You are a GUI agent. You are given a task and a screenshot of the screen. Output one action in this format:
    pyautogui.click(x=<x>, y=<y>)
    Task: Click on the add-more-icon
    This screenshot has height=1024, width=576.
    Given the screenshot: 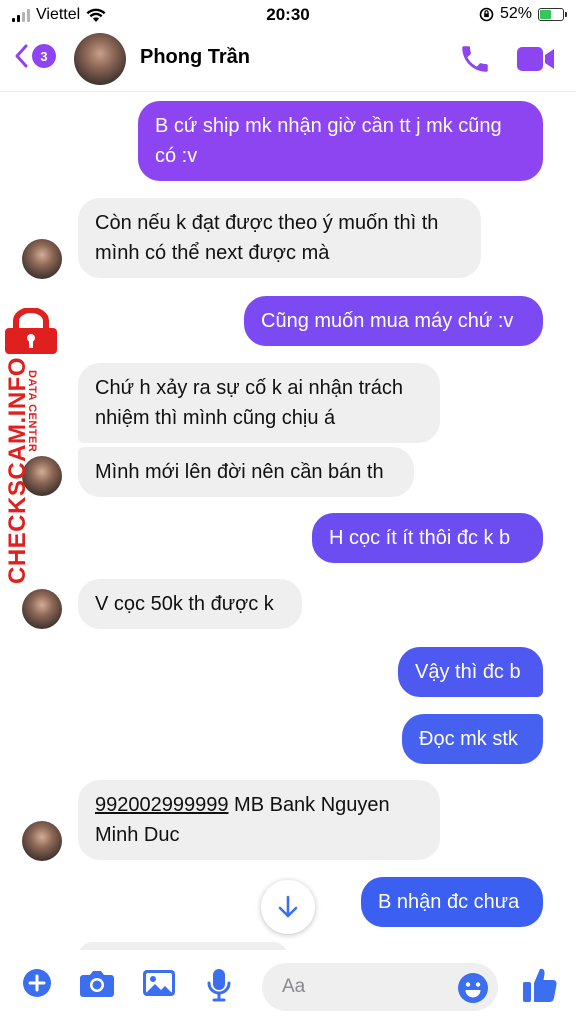 What is the action you would take?
    pyautogui.click(x=37, y=983)
    